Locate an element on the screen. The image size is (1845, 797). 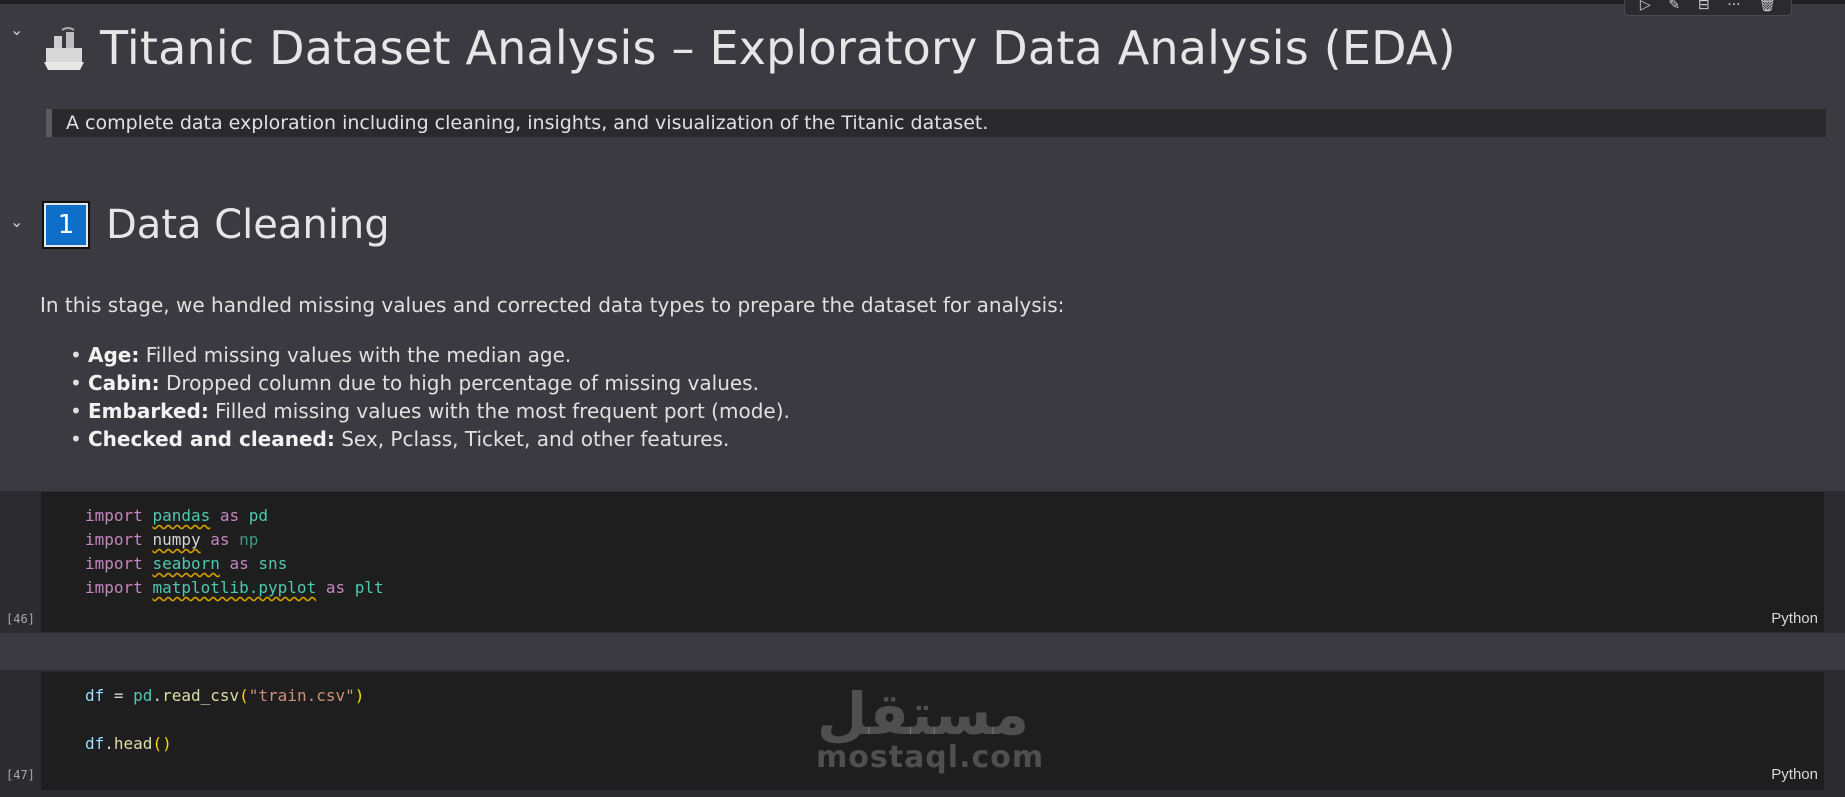
run-icon: ▷ is located at coordinates (1645, 6).